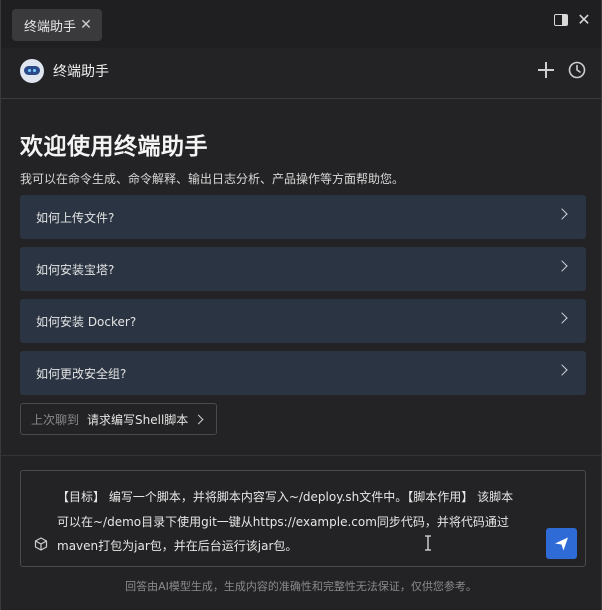 The width and height of the screenshot is (602, 610). Describe the element at coordinates (81, 72) in the screenshot. I see `header-title: 终端助手` at that location.